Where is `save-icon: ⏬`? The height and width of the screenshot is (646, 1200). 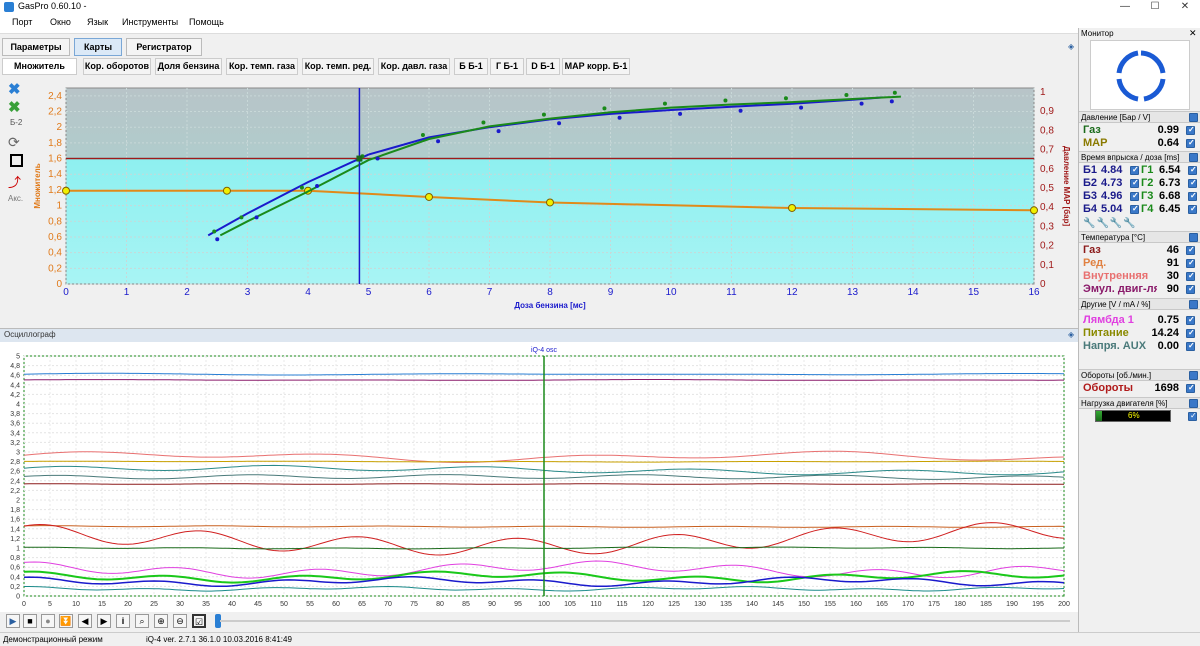
save-icon: ⏬ is located at coordinates (66, 621).